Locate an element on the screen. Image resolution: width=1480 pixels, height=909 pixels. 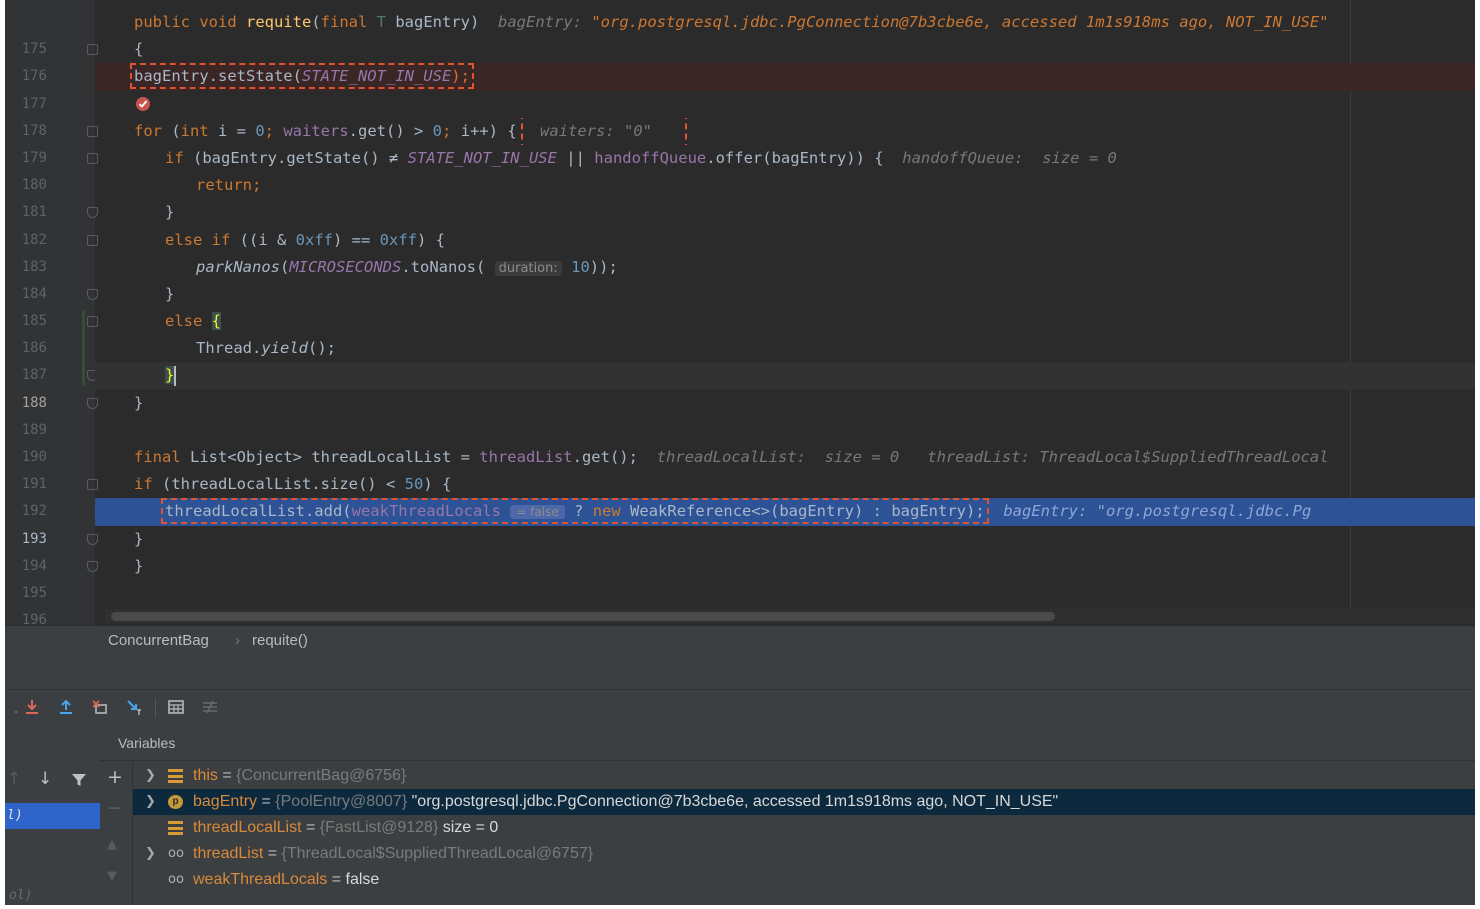
code-line: 190 is located at coordinates (740, 441).